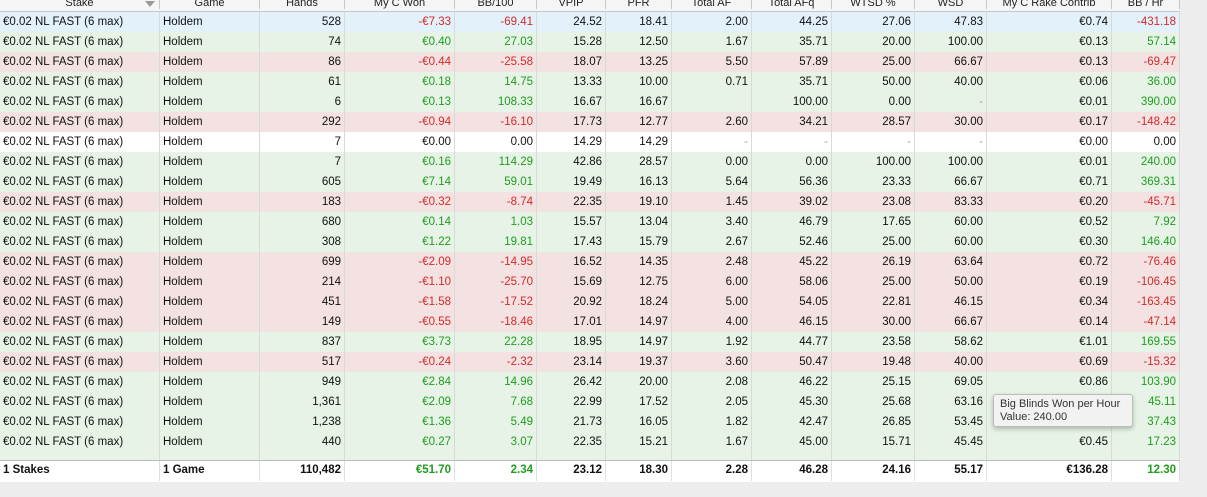 The width and height of the screenshot is (1207, 497). Describe the element at coordinates (1049, 471) in the screenshot. I see `cell-rake: €136.28` at that location.